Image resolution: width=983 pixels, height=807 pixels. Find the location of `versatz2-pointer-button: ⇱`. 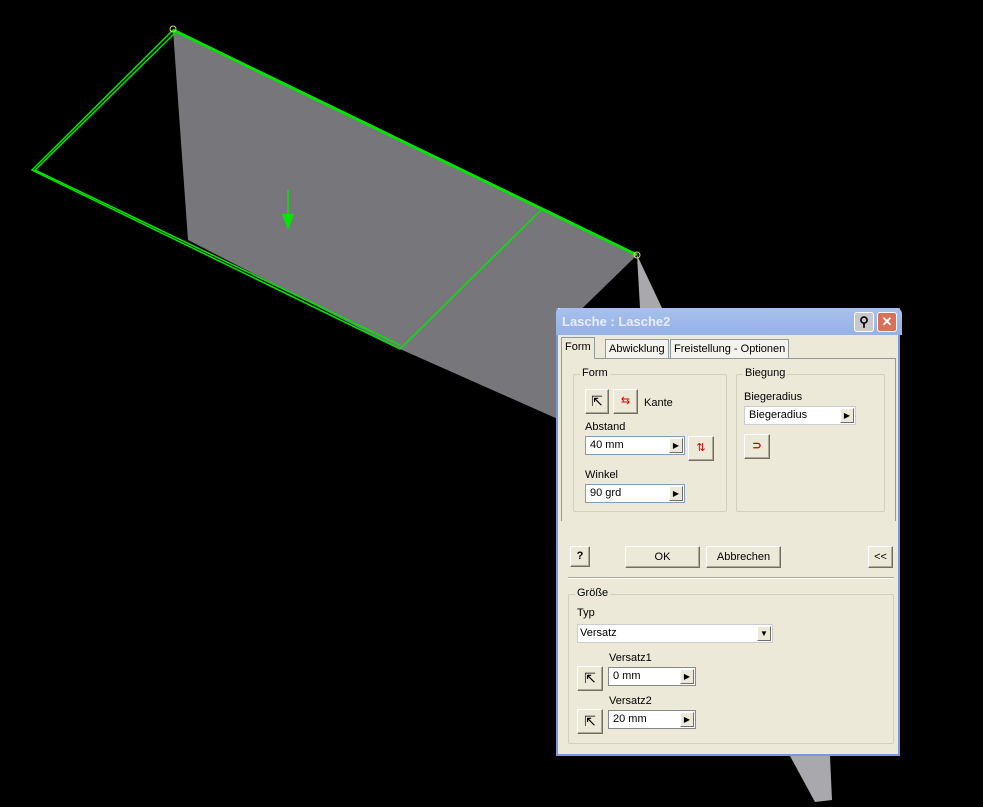

versatz2-pointer-button: ⇱ is located at coordinates (590, 721).